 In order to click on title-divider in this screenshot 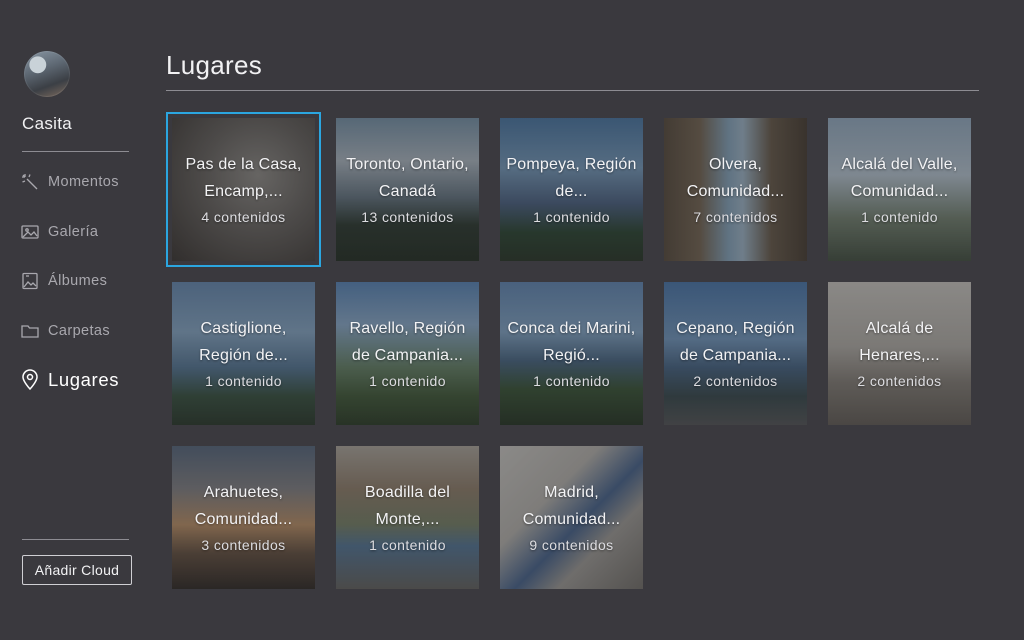, I will do `click(572, 90)`.